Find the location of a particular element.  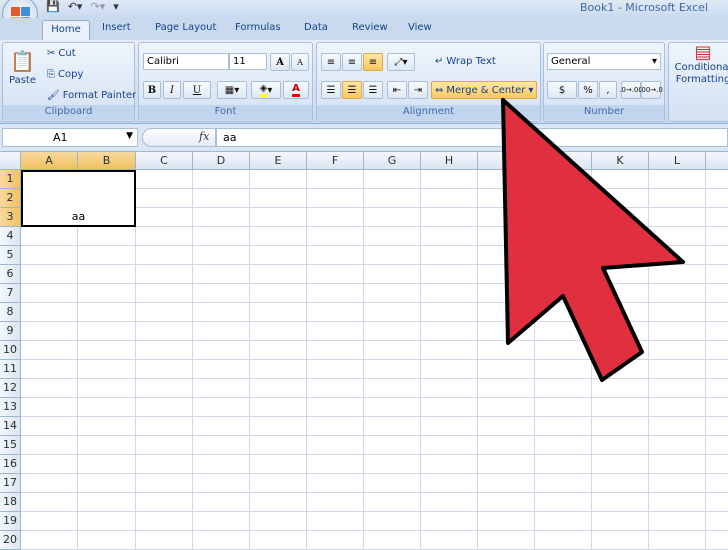

red-pointer-arrow-overlay is located at coordinates (593, 240).